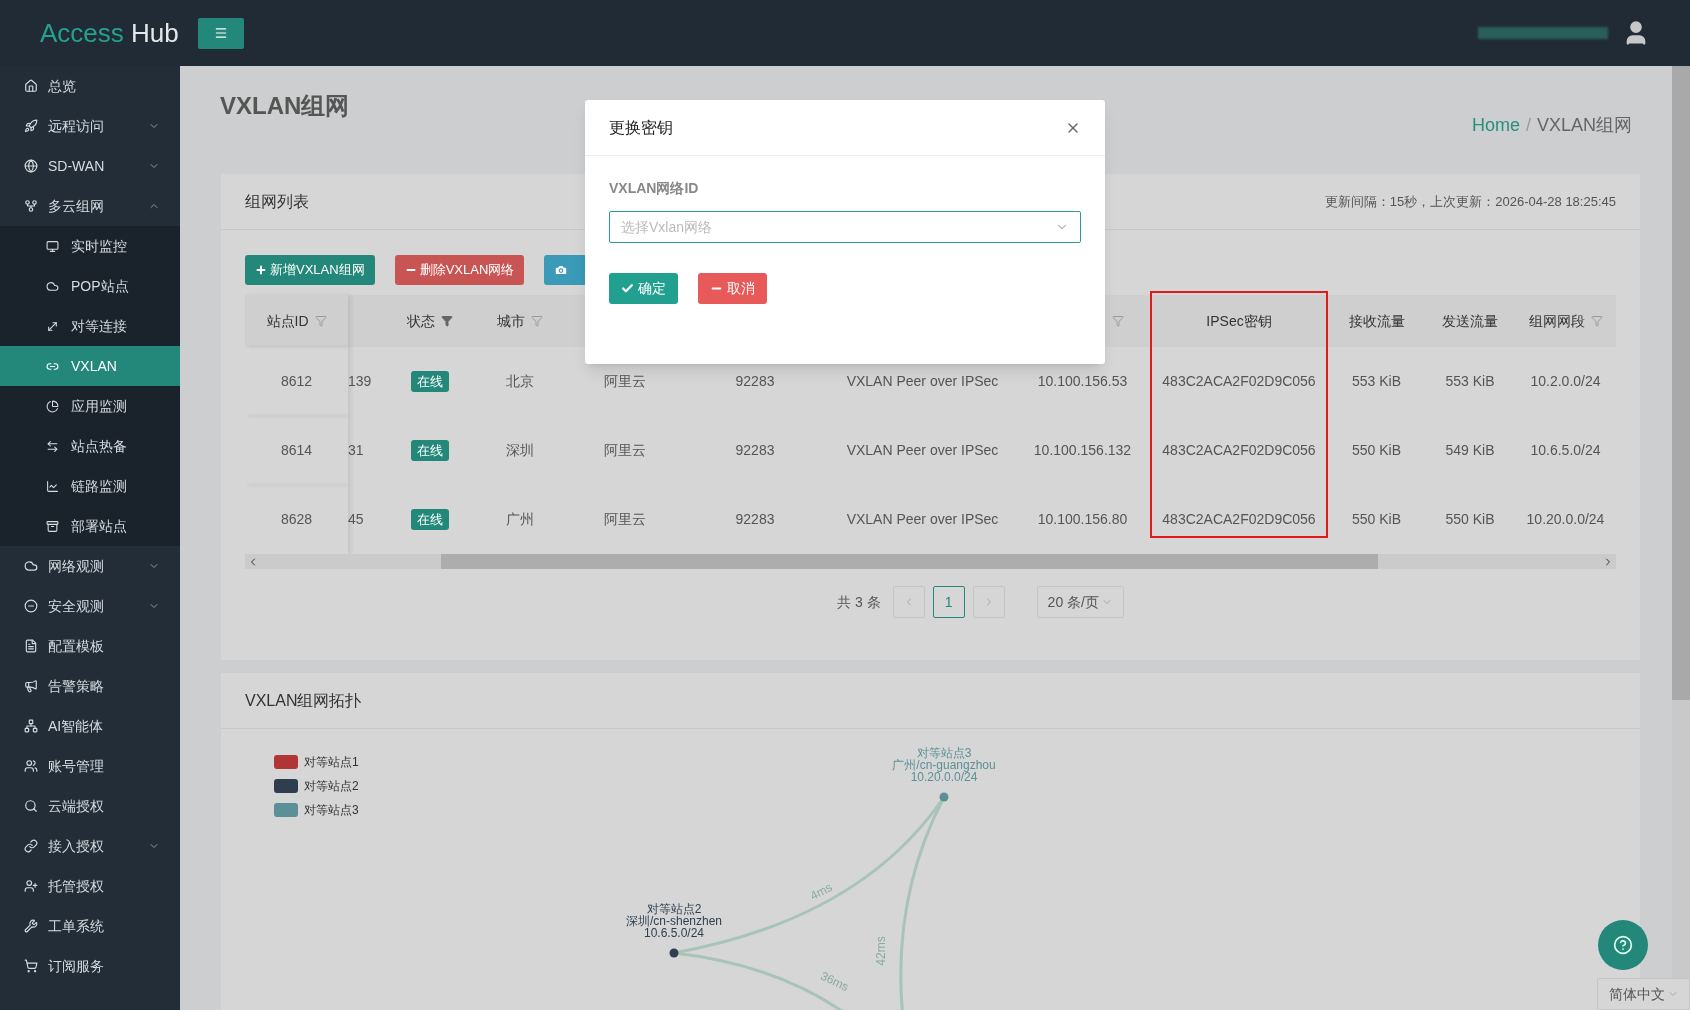 This screenshot has width=1690, height=1010. Describe the element at coordinates (303, 700) in the screenshot. I see `card-title: VXLAN组网拓扑` at that location.